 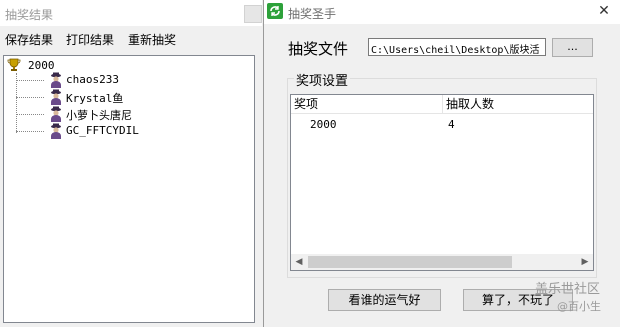 What do you see at coordinates (585, 262) in the screenshot?
I see `scroll-right-icon: ▶` at bounding box center [585, 262].